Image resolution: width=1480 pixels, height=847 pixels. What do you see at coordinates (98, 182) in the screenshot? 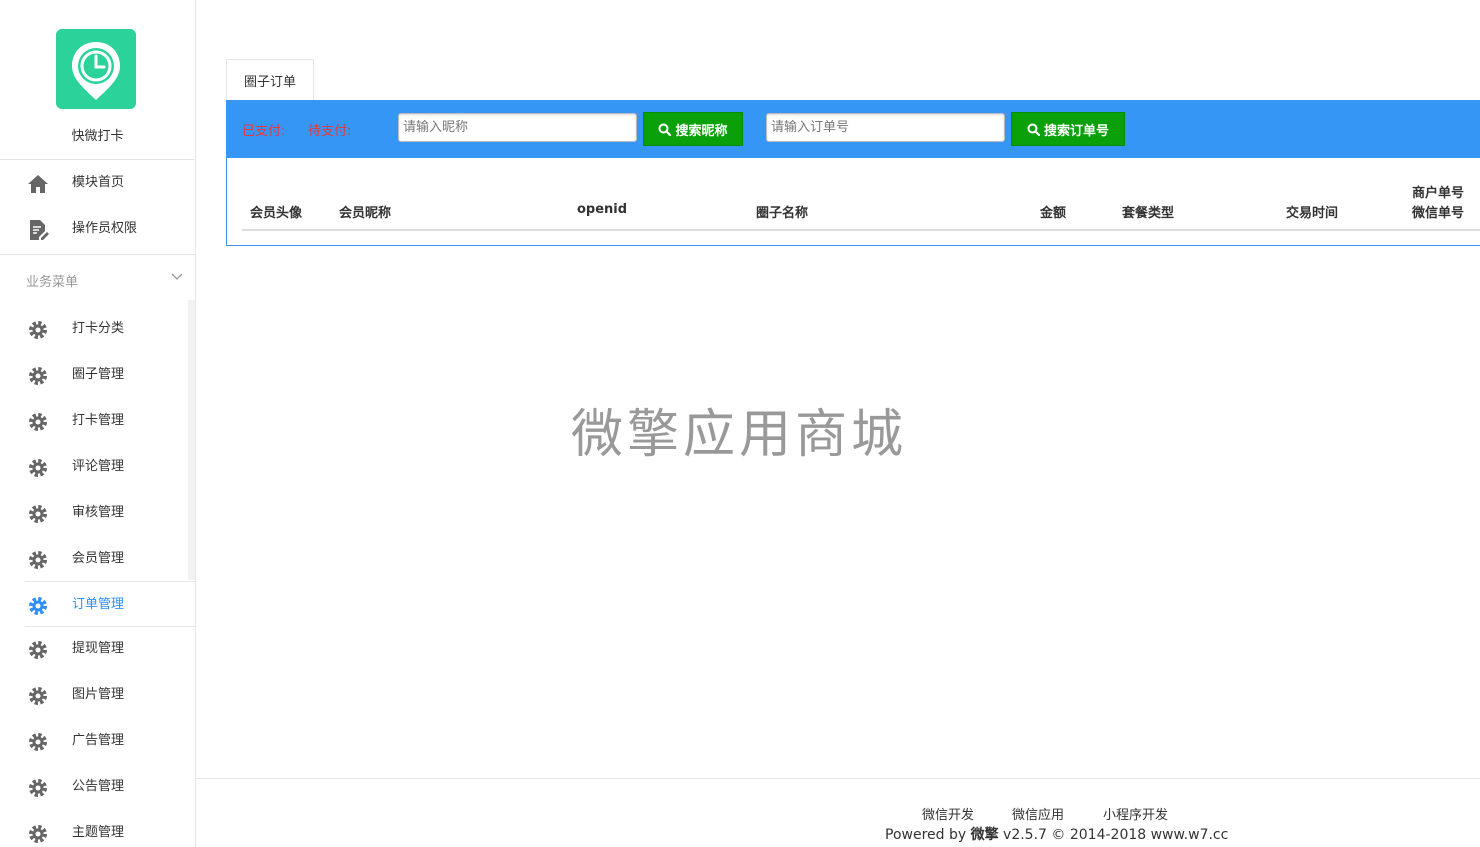
I see `sidebar-item-label: 模块首页` at bounding box center [98, 182].